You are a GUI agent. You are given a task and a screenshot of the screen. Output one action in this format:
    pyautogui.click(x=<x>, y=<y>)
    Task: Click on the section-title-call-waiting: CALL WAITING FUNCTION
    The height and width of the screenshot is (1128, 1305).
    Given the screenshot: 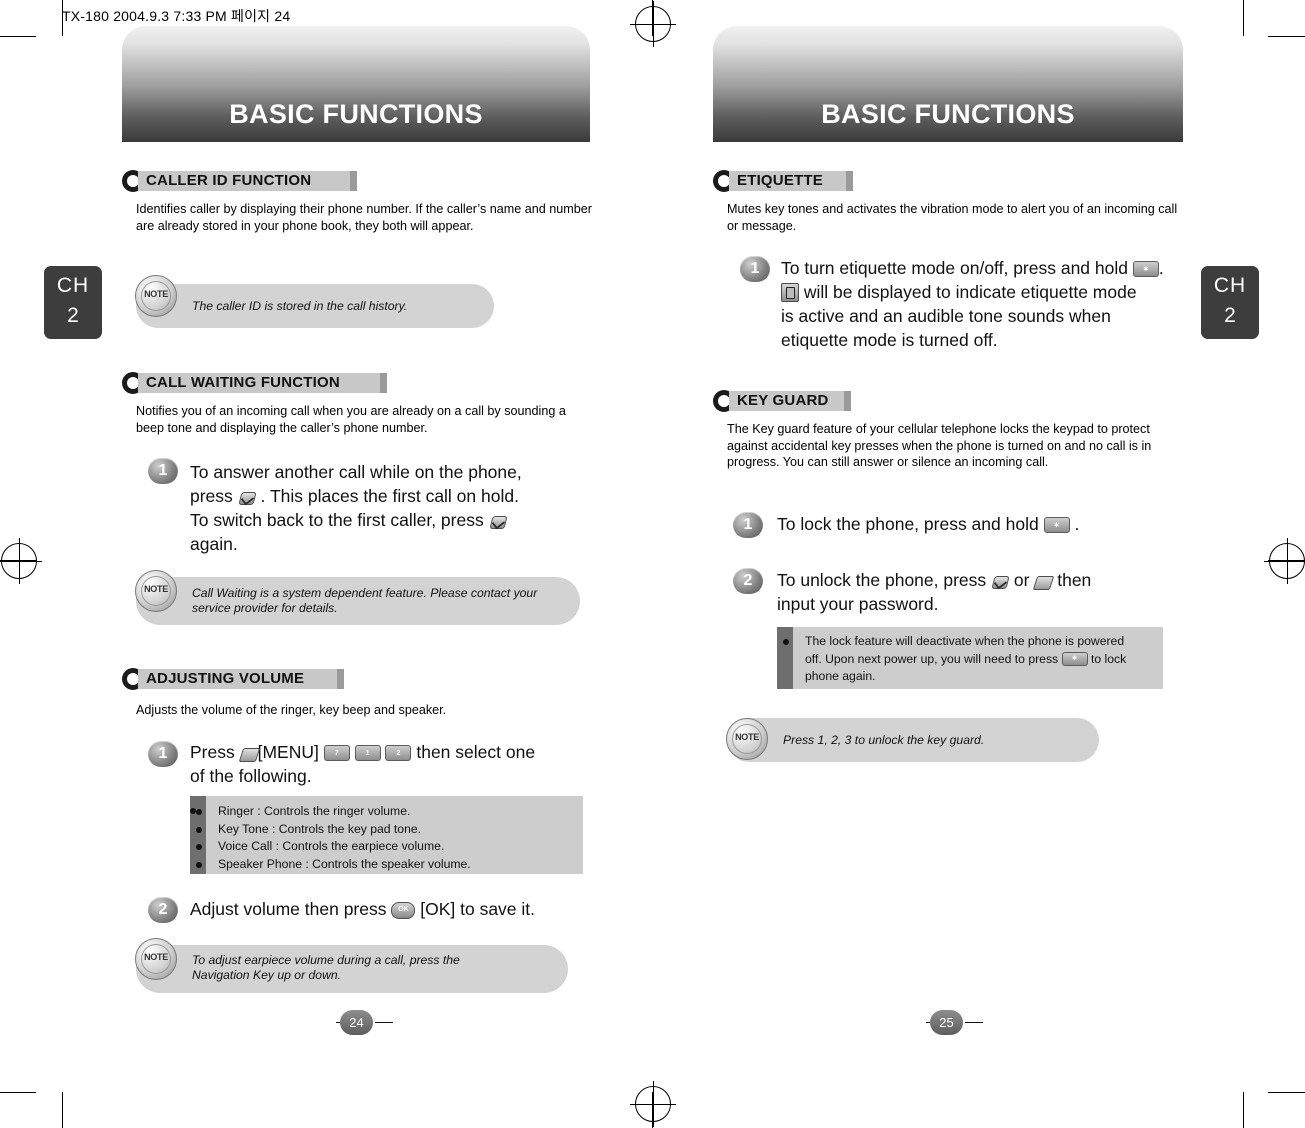 What is the action you would take?
    pyautogui.click(x=243, y=382)
    